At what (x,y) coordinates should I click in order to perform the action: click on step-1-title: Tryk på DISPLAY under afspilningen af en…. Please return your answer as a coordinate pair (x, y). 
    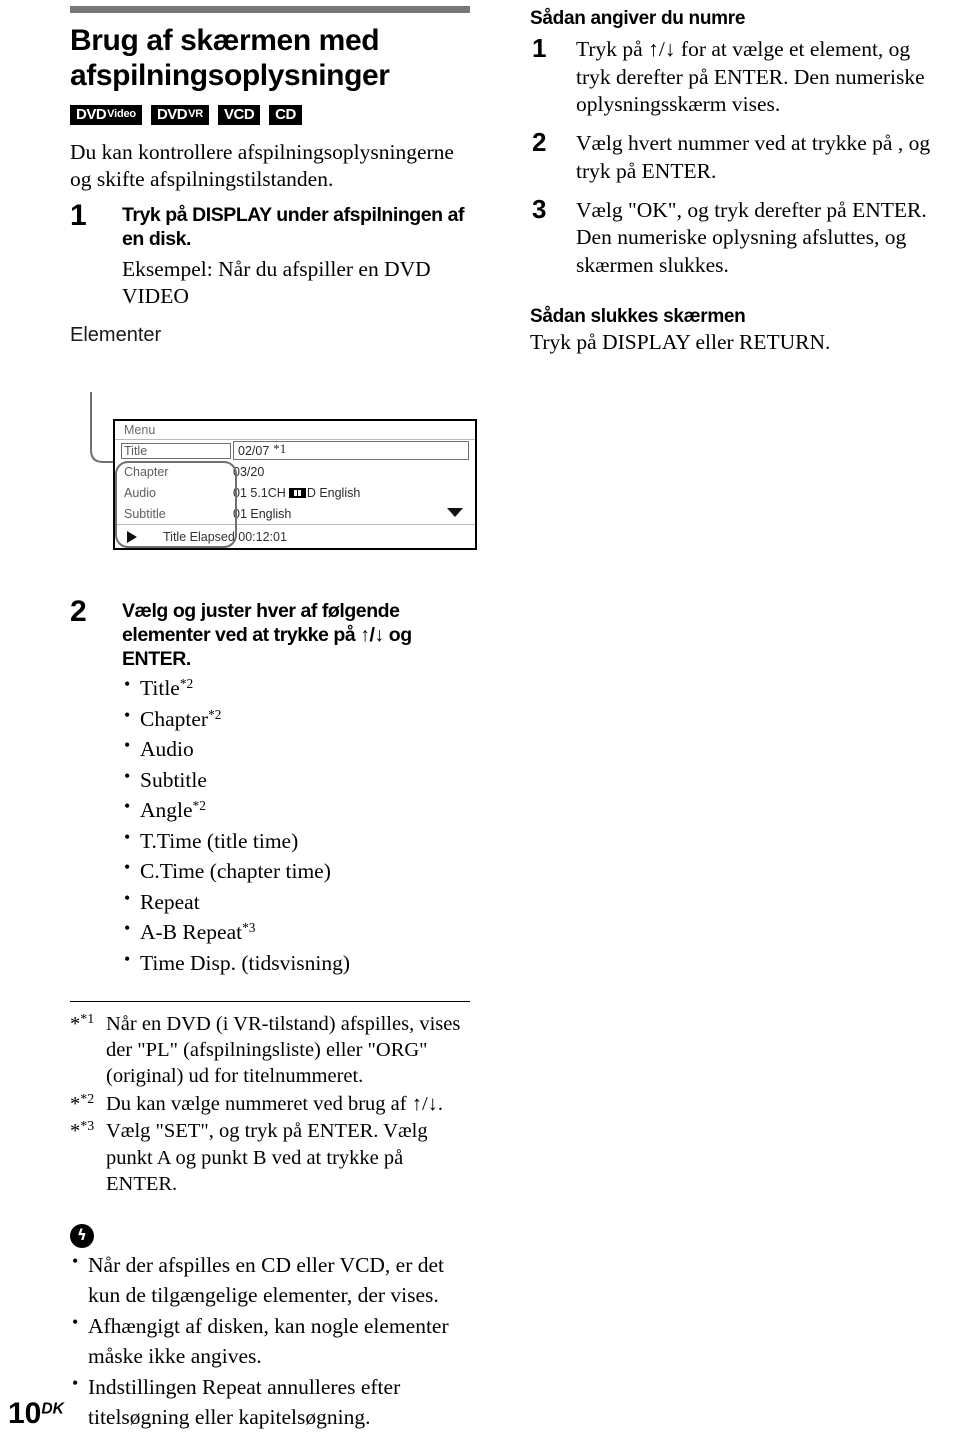
    Looking at the image, I should click on (293, 227).